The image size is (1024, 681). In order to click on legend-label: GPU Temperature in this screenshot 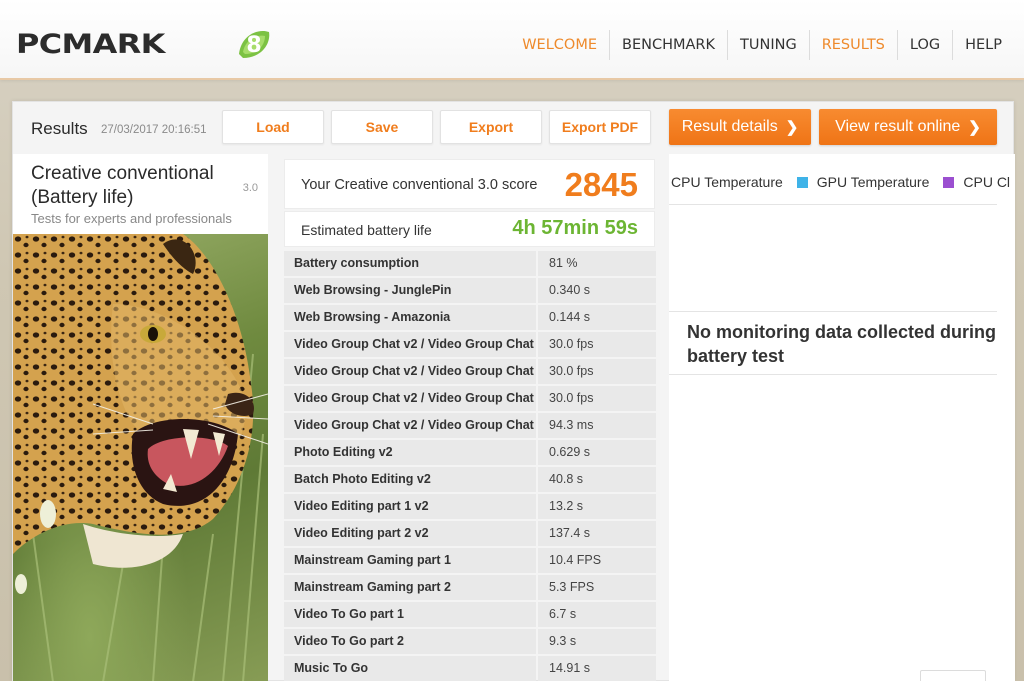, I will do `click(873, 182)`.